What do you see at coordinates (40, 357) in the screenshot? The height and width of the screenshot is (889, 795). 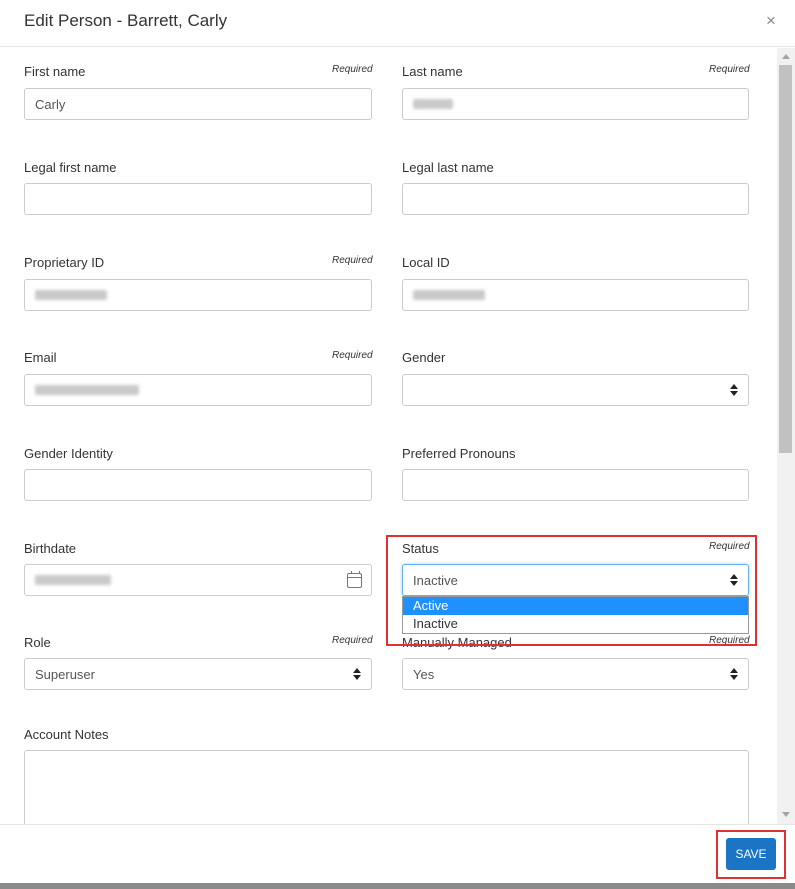 I see `email-label: Email` at bounding box center [40, 357].